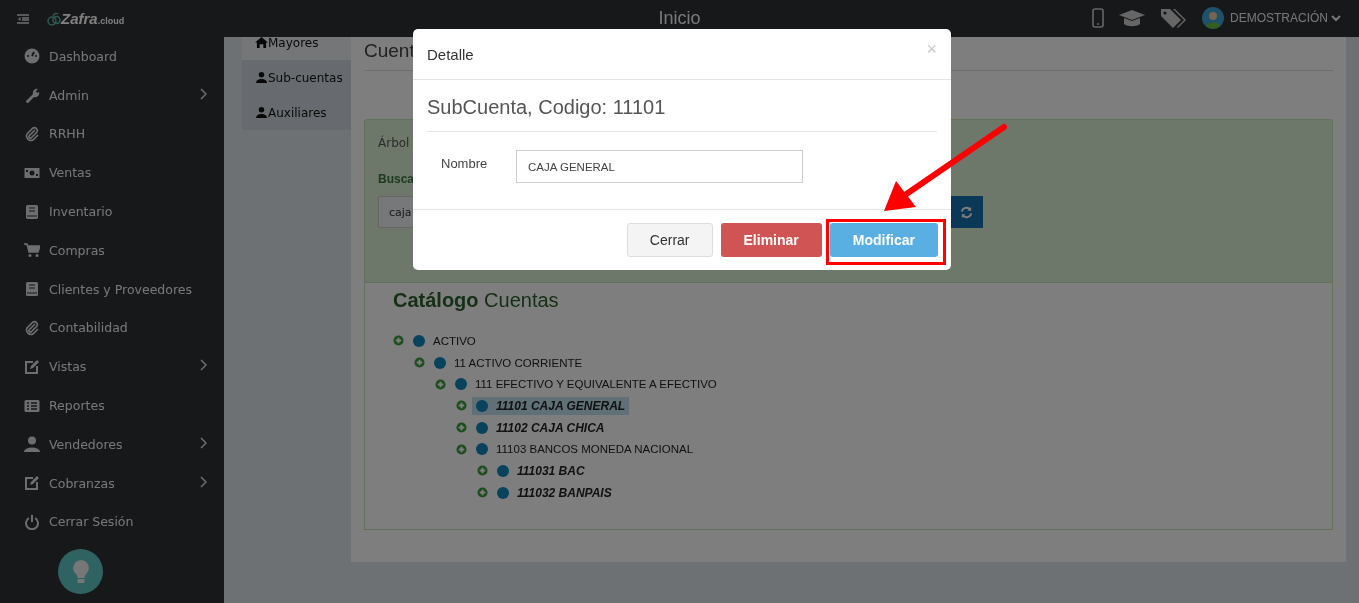  Describe the element at coordinates (883, 240) in the screenshot. I see `modify-button: Modificar` at that location.